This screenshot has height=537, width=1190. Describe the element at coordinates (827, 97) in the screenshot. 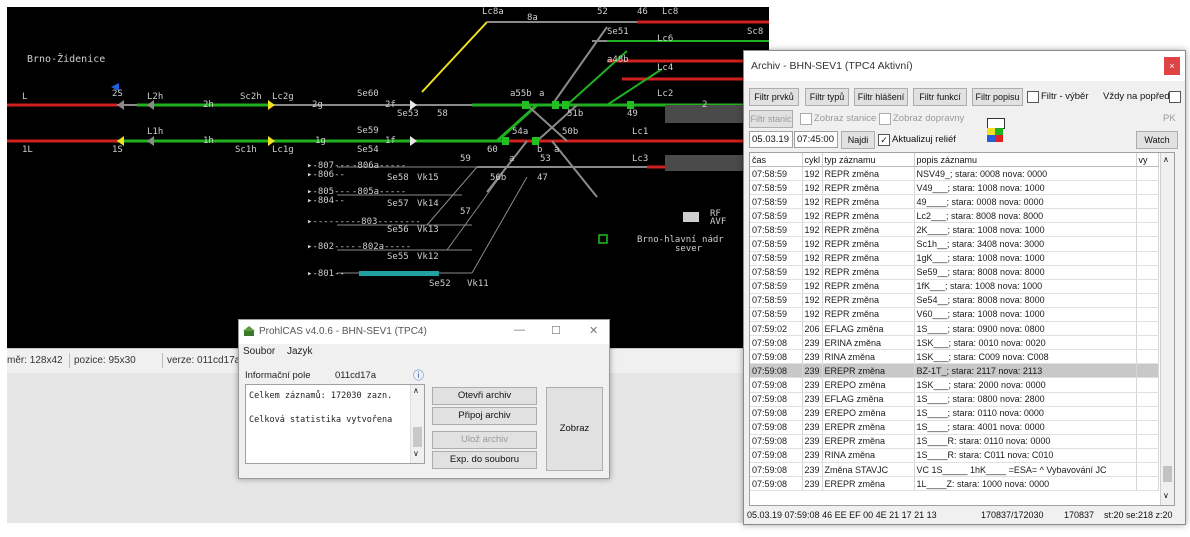

I see `filter-types-button: Filtr typů` at that location.